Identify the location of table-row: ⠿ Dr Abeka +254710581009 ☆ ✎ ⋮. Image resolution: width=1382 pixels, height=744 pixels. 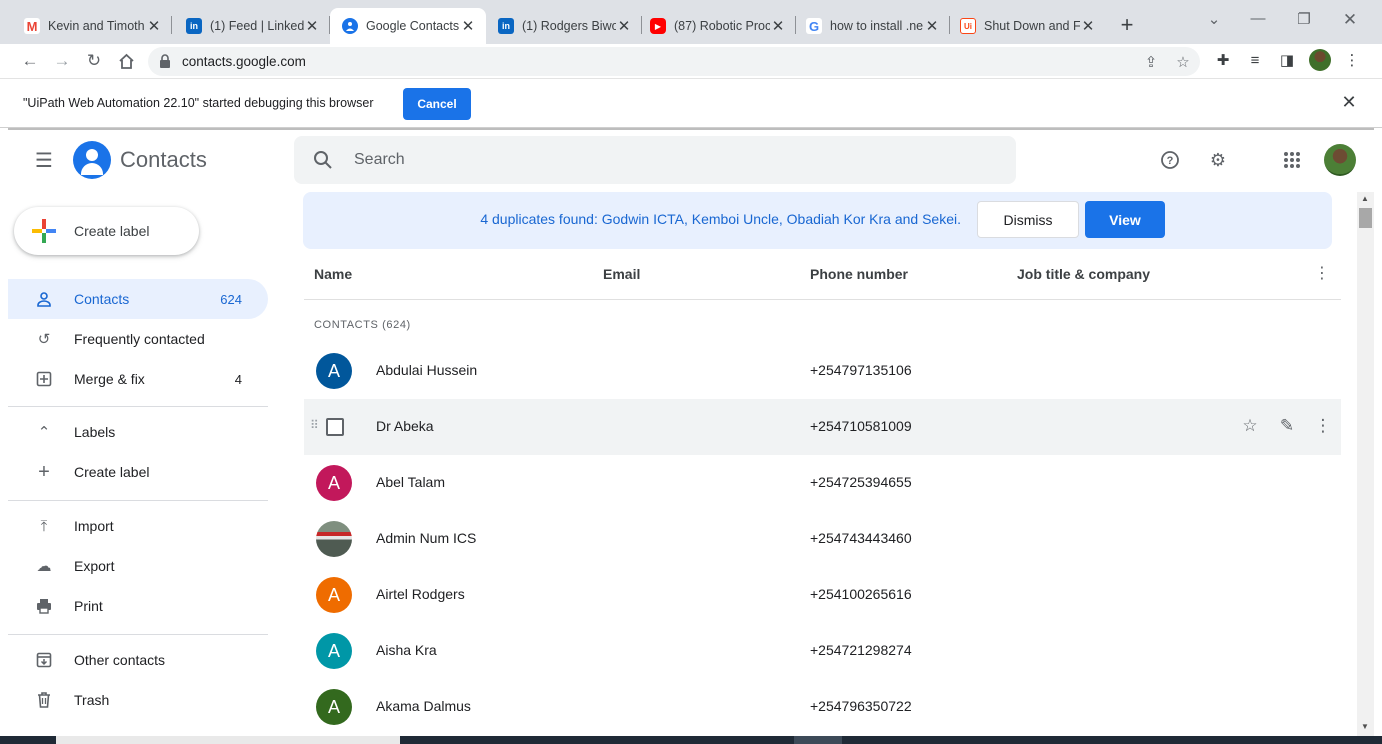
(822, 427).